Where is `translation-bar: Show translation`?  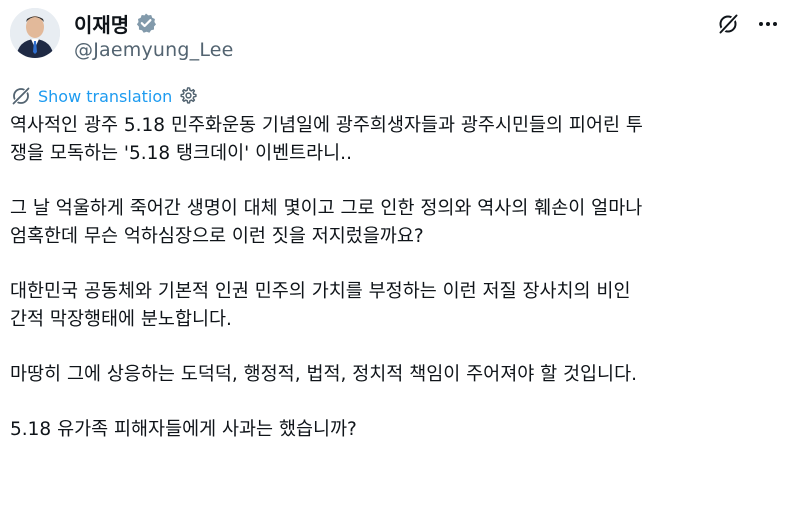
translation-bar: Show translation is located at coordinates (104, 96).